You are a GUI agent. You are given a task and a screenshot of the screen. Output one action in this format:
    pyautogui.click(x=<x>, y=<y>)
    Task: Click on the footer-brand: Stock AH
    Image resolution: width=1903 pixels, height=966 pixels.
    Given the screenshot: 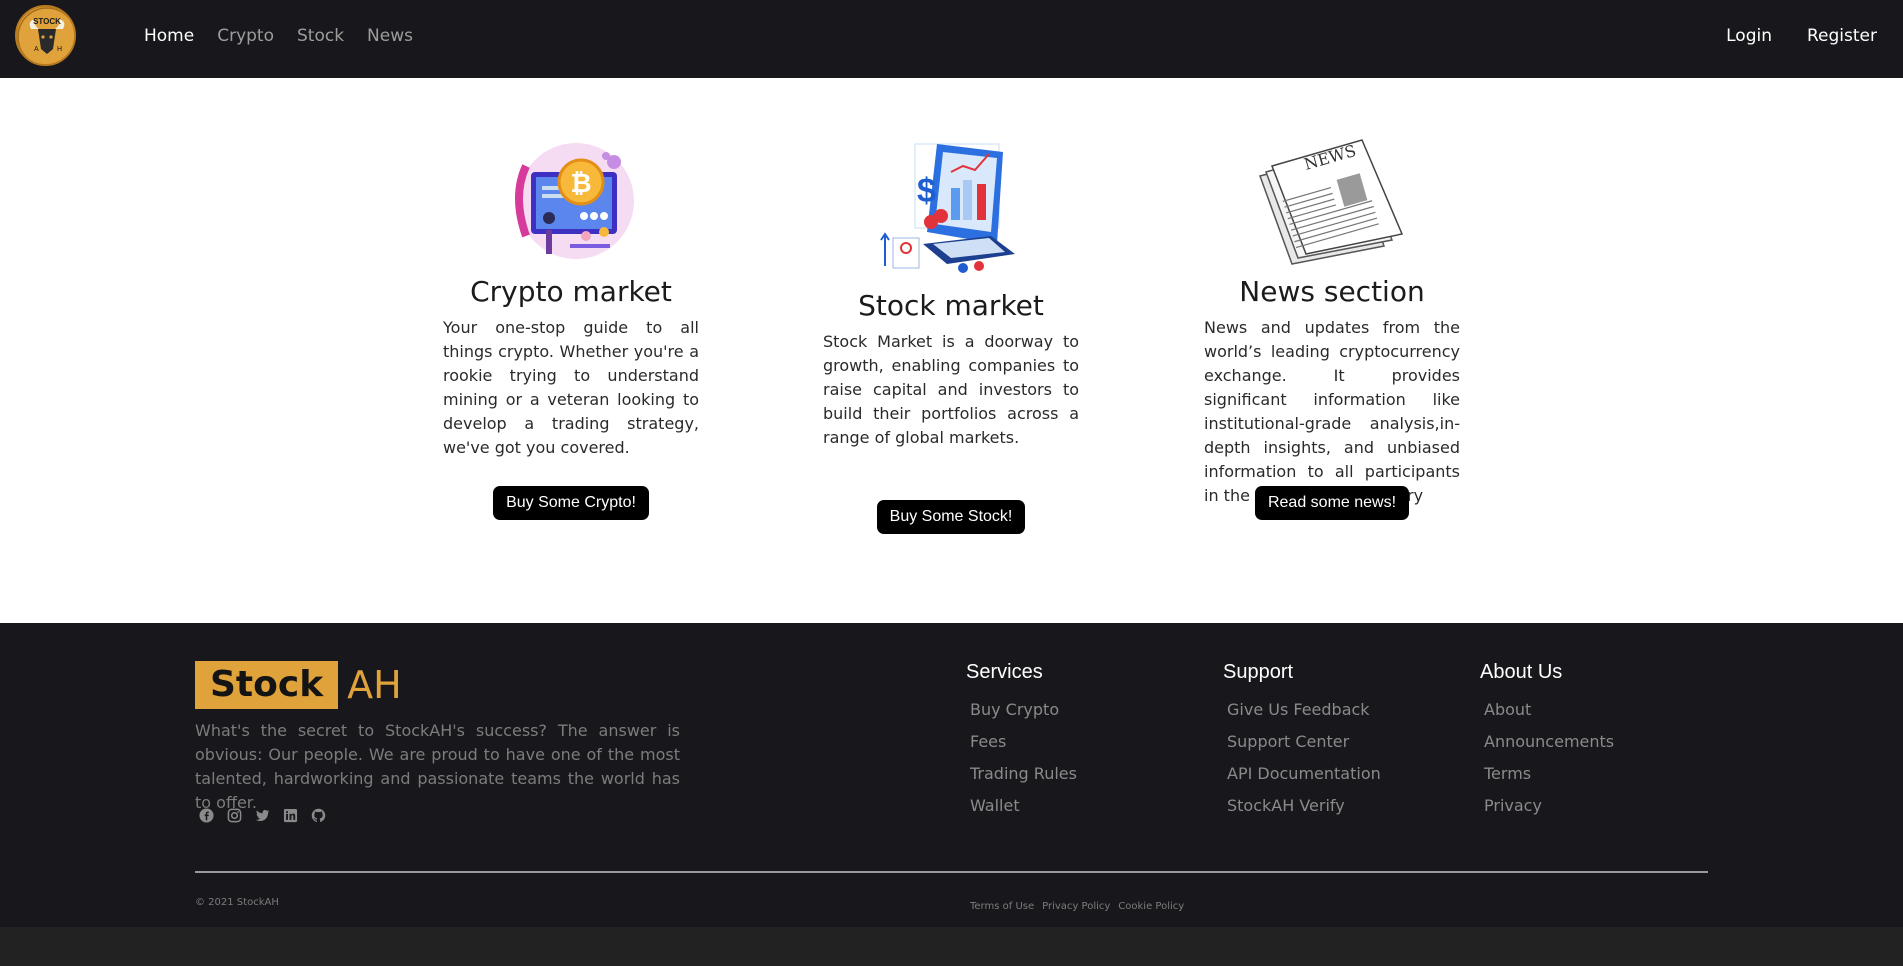 What is the action you would take?
    pyautogui.click(x=298, y=685)
    